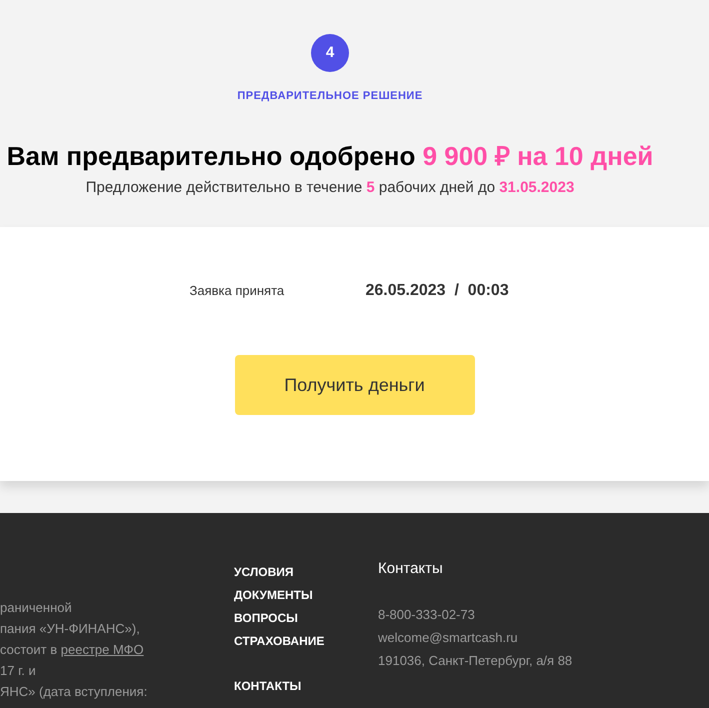 The width and height of the screenshot is (709, 708). I want to click on phone-number: 8-800-333-02-73, so click(427, 615).